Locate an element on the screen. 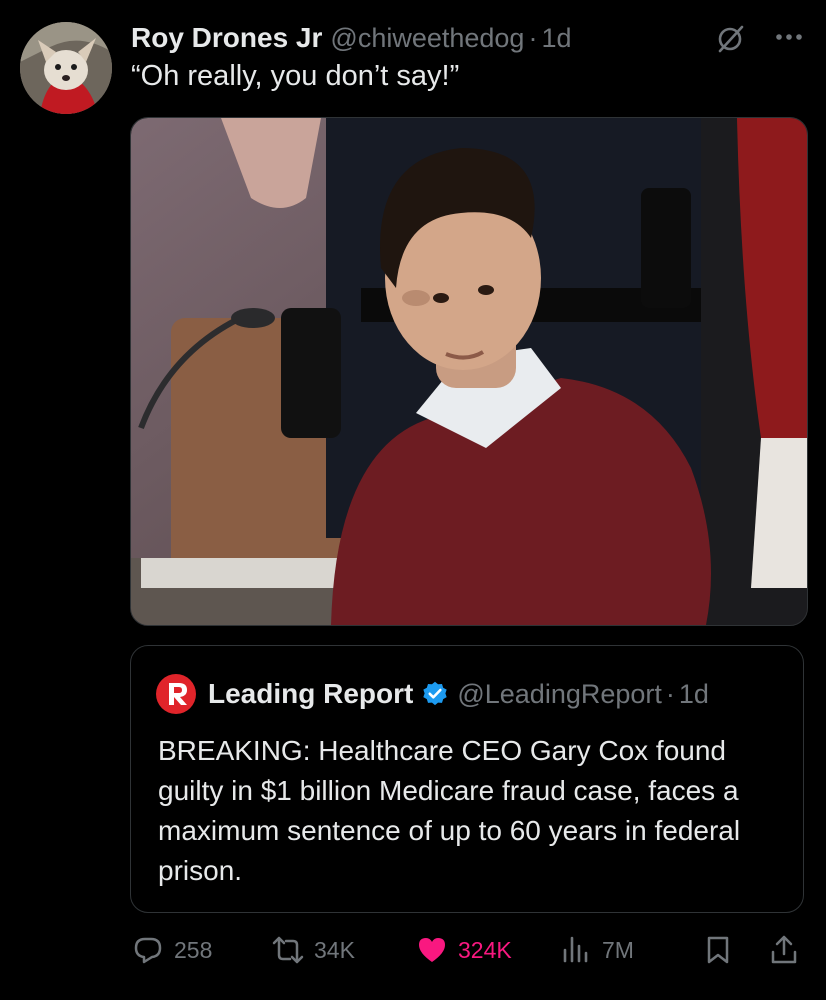  verified-badge-icon is located at coordinates (435, 694).